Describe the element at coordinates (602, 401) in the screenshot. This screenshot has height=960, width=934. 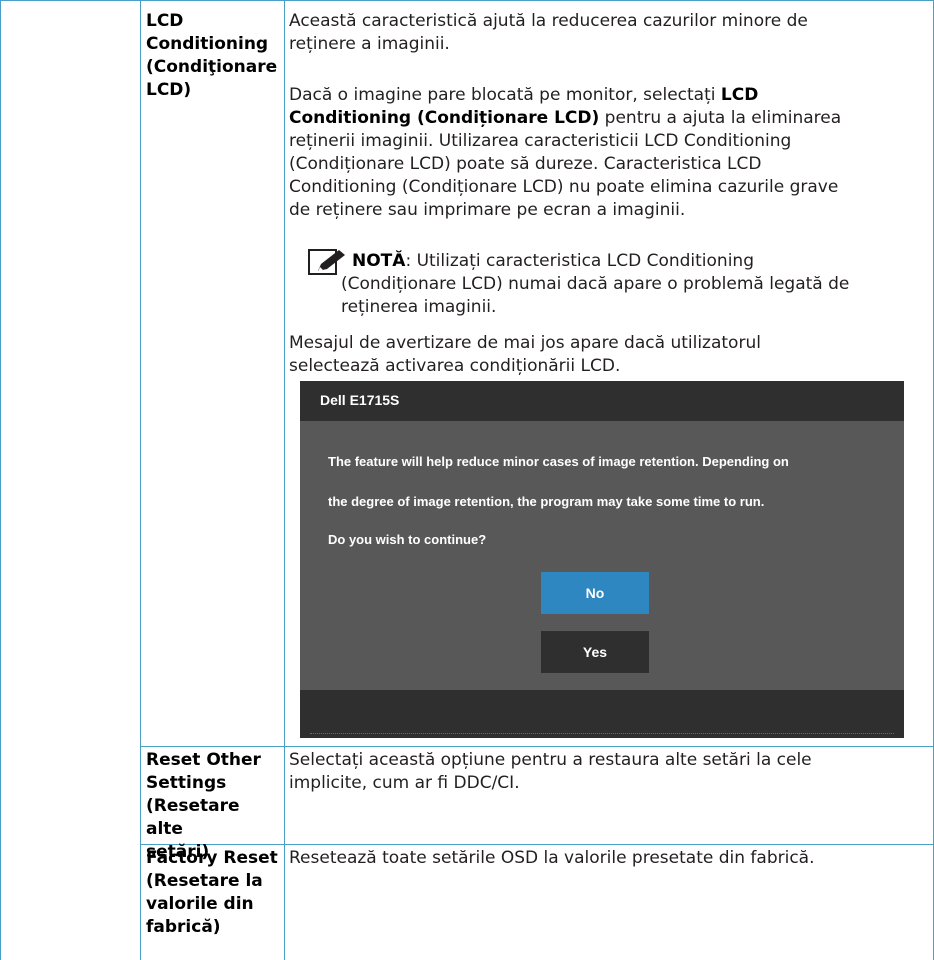
I see `dialog-title-bar: Dell E1715S` at that location.